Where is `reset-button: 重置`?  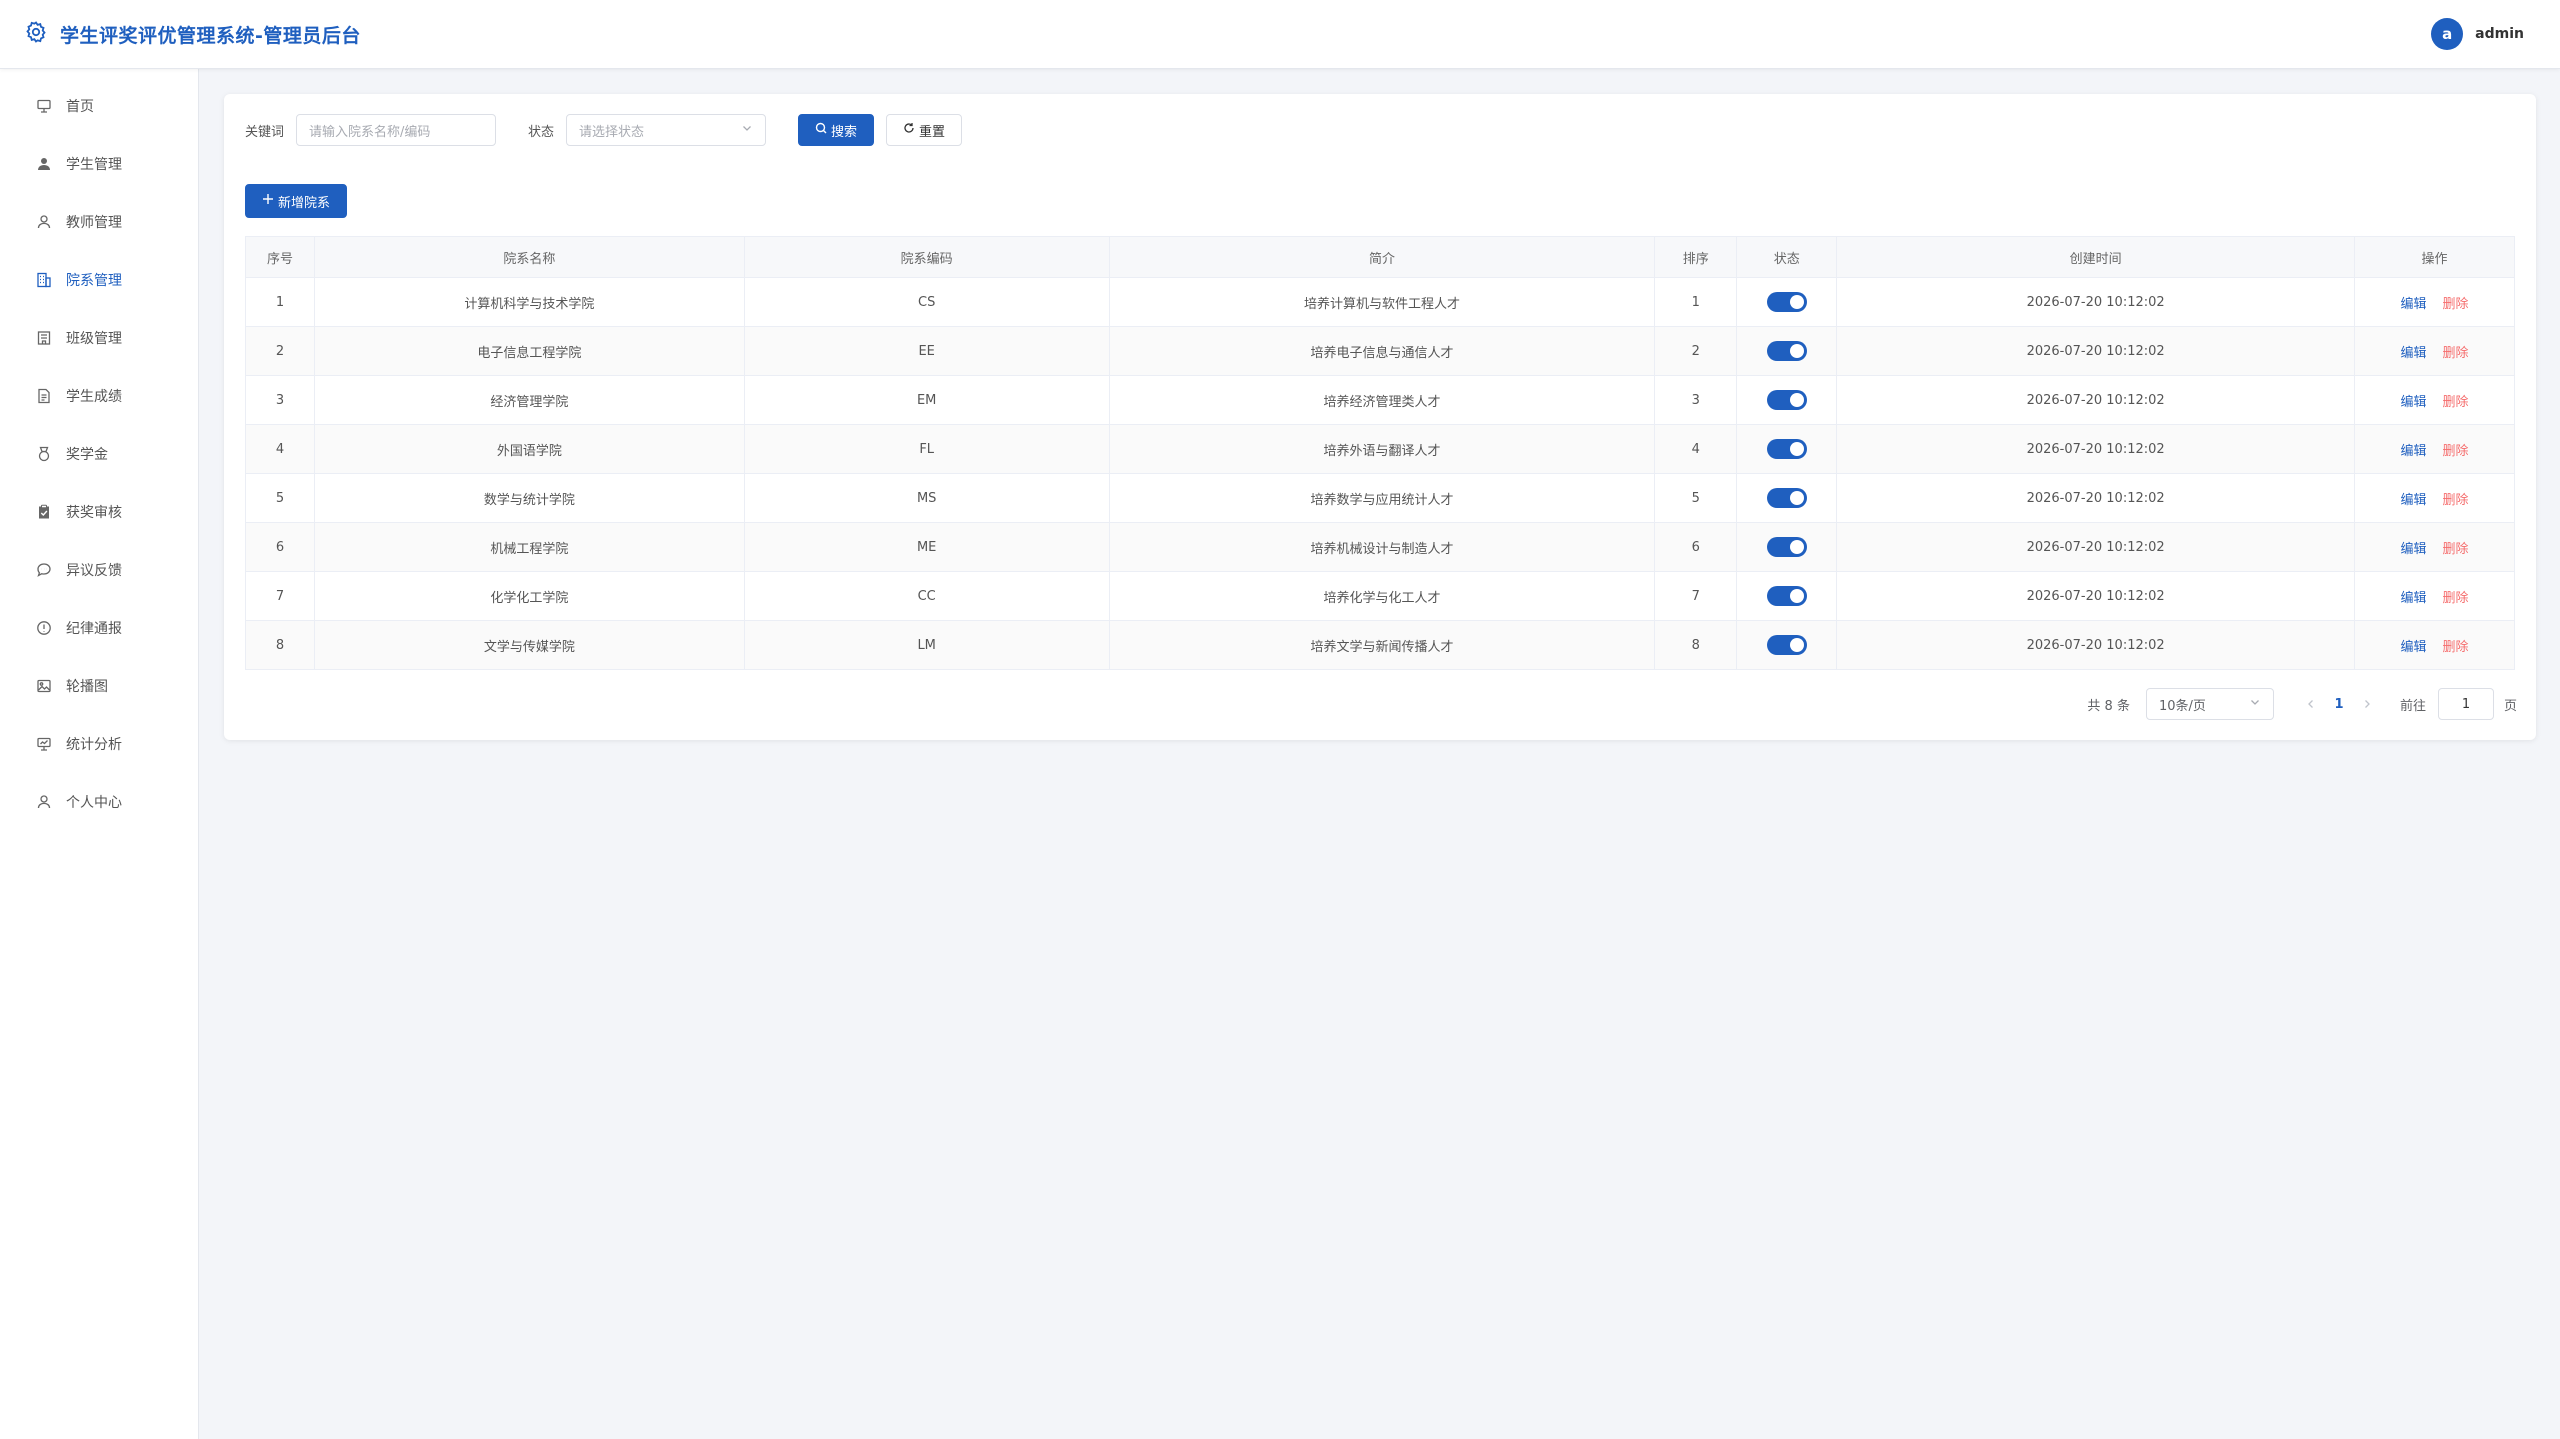
reset-button: 重置 is located at coordinates (924, 130).